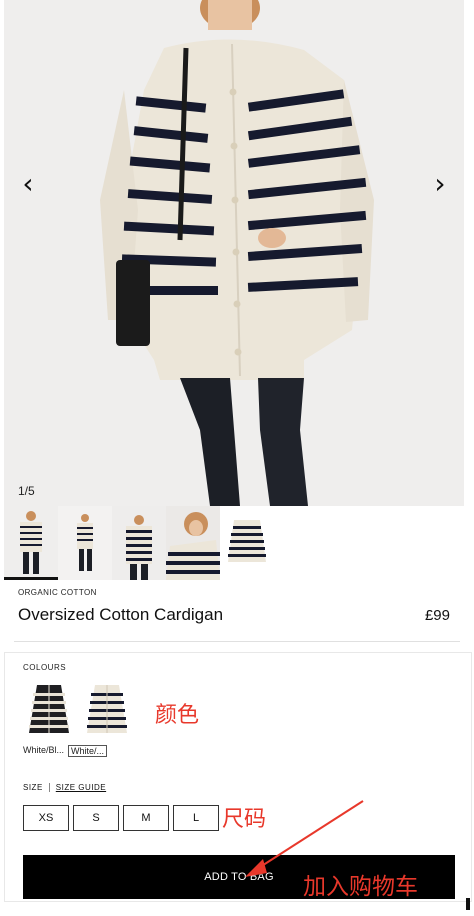 Image resolution: width=474 pixels, height=916 pixels. What do you see at coordinates (107, 708) in the screenshot?
I see `colour-swatch-white` at bounding box center [107, 708].